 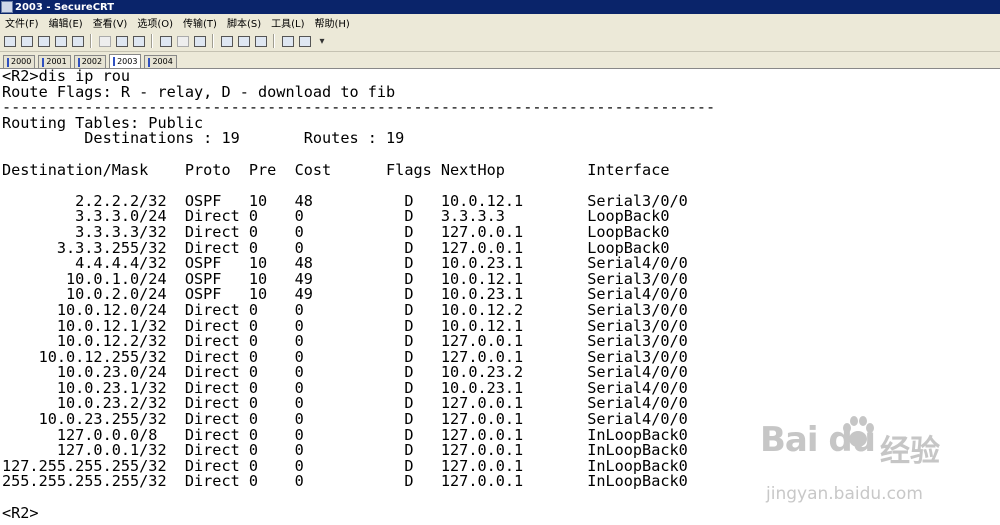 I want to click on menu-tools: 工具(L), so click(x=287, y=22).